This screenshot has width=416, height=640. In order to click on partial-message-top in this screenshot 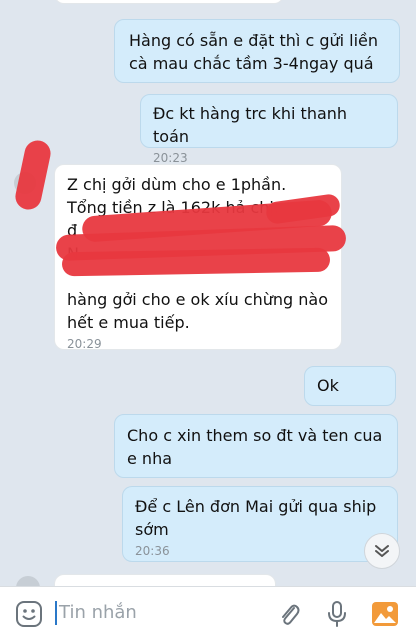, I will do `click(169, 2)`.